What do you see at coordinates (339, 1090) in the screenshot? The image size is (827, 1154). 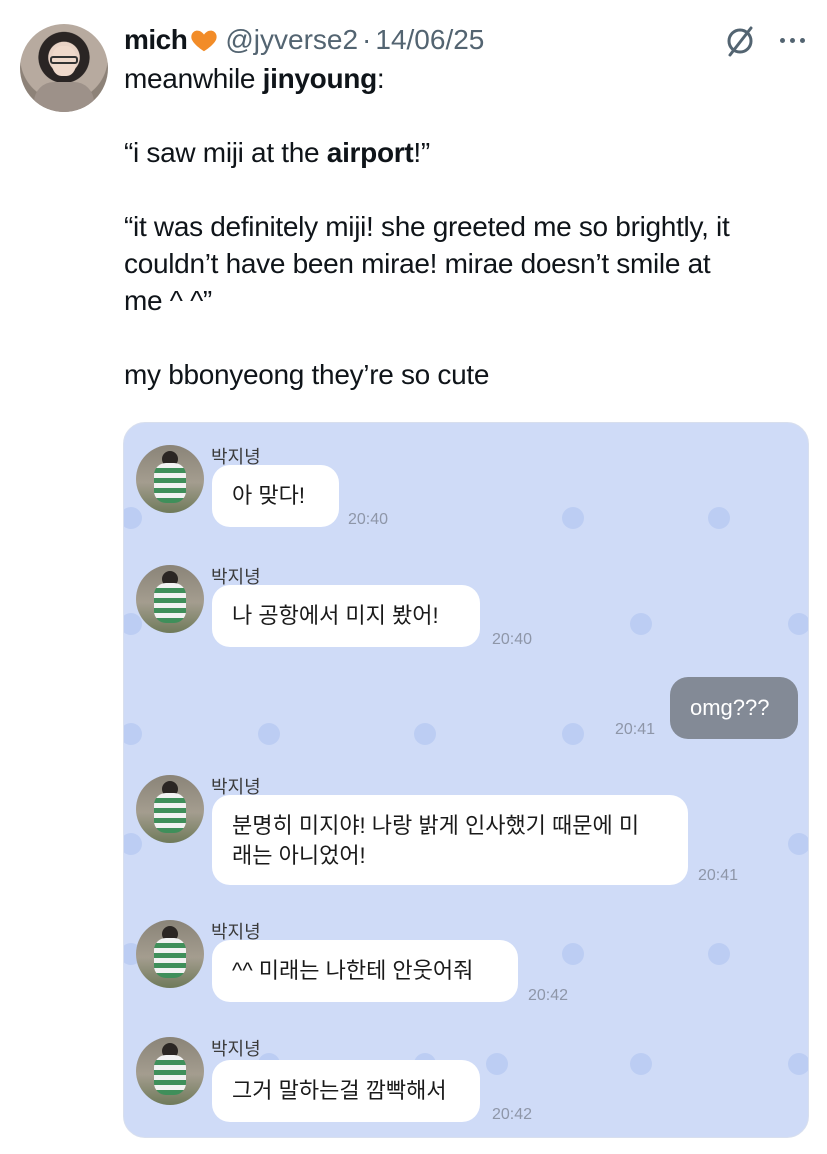 I see `message-text: 그거 말하는걸 깜빡해서` at bounding box center [339, 1090].